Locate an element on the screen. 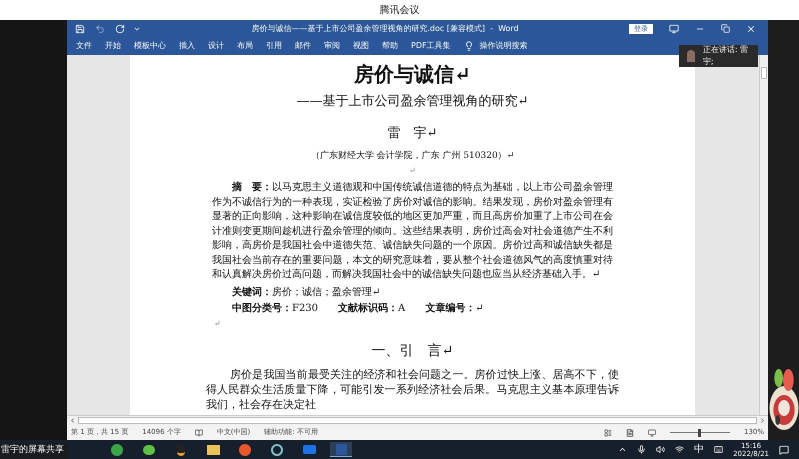  meeting-title: 腾讯会议 is located at coordinates (400, 11).